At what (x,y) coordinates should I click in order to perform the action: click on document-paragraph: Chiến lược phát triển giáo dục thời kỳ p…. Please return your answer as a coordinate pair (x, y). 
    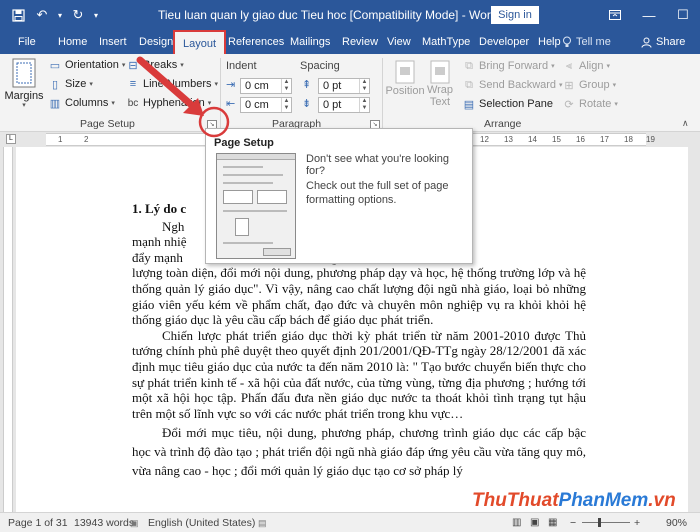
    Looking at the image, I should click on (359, 374).